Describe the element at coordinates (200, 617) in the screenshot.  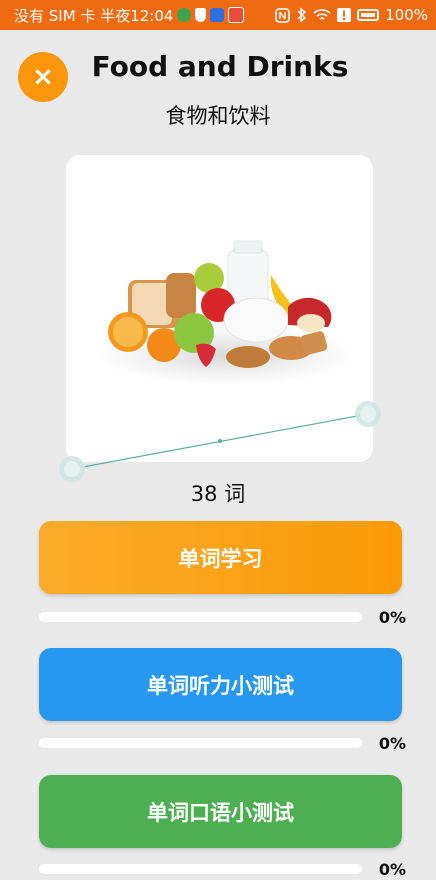
I see `word-learning-progress-bar` at that location.